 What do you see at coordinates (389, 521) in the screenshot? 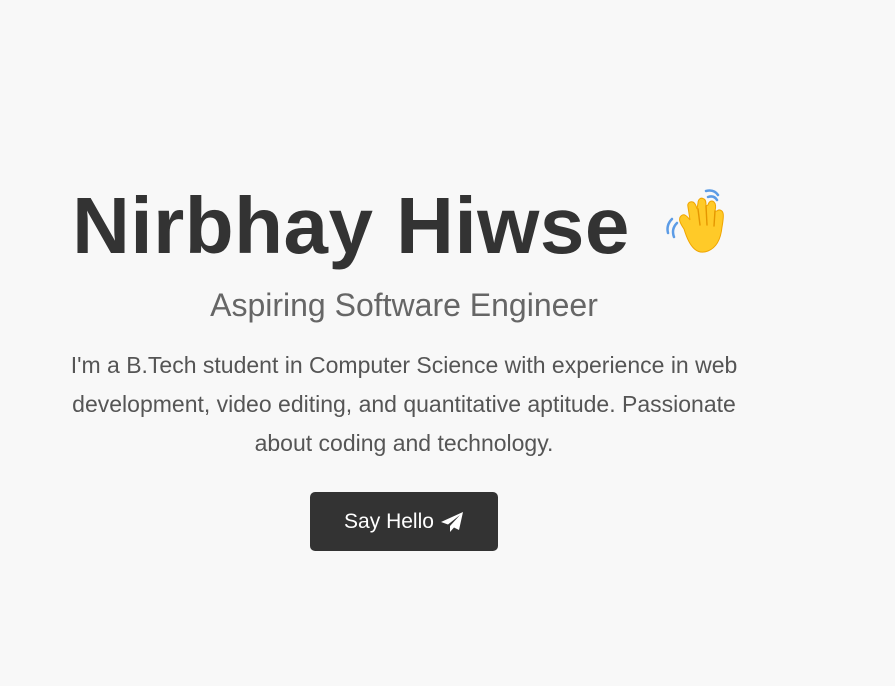
I see `say-hello-label: Say Hello` at bounding box center [389, 521].